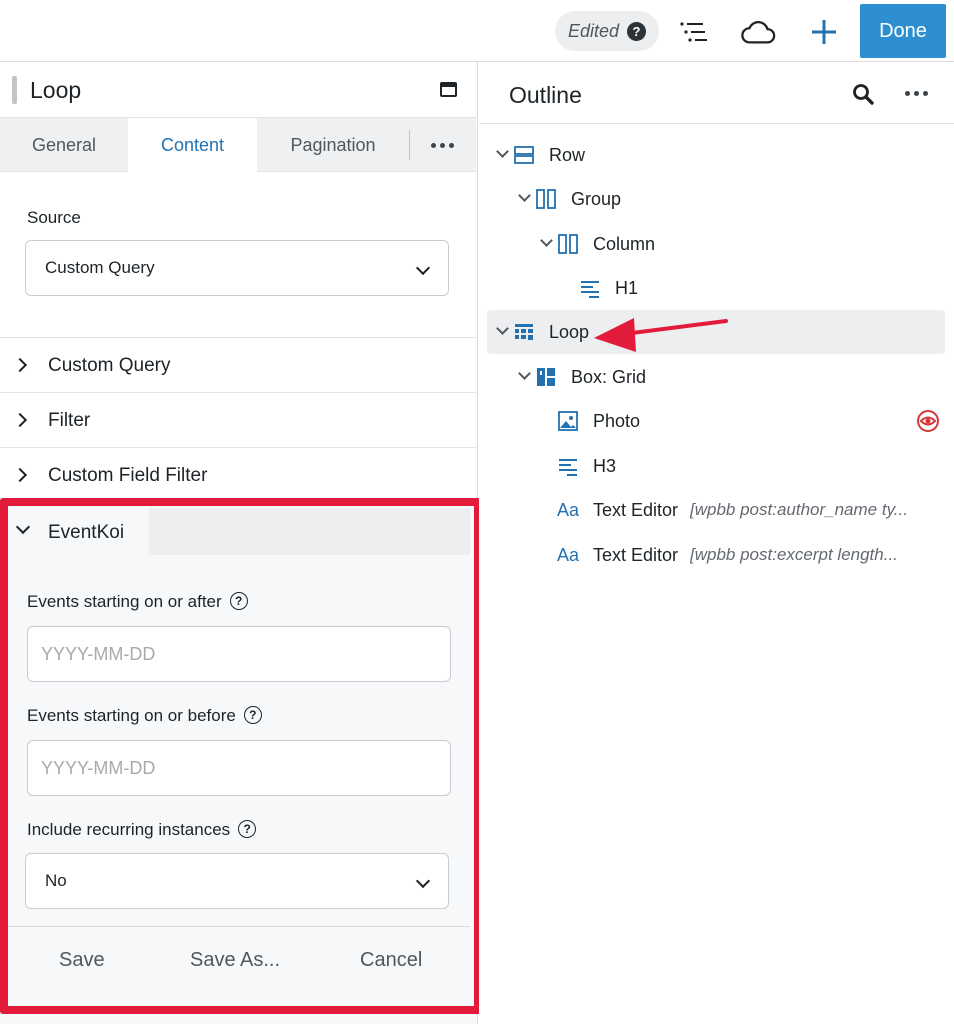 The width and height of the screenshot is (954, 1024). Describe the element at coordinates (124, 601) in the screenshot. I see `after-date-label-text: Events starting on or after` at that location.